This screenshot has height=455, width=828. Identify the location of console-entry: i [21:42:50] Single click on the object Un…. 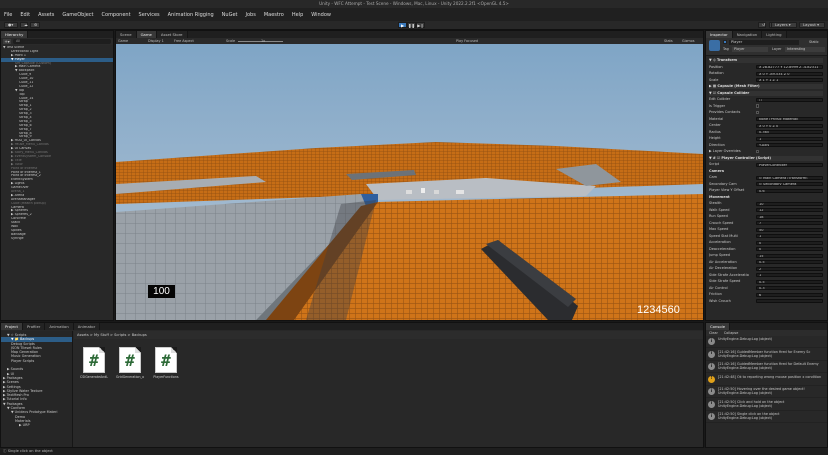
(766, 417).